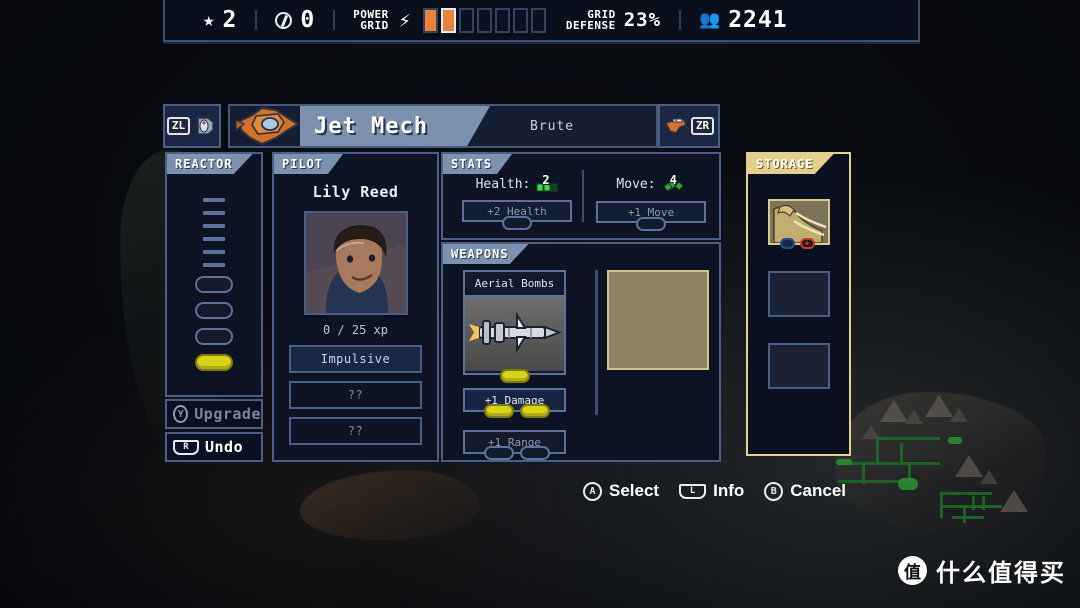 The width and height of the screenshot is (1080, 608). Describe the element at coordinates (702, 126) in the screenshot. I see `zr-key-label: ZR` at that location.